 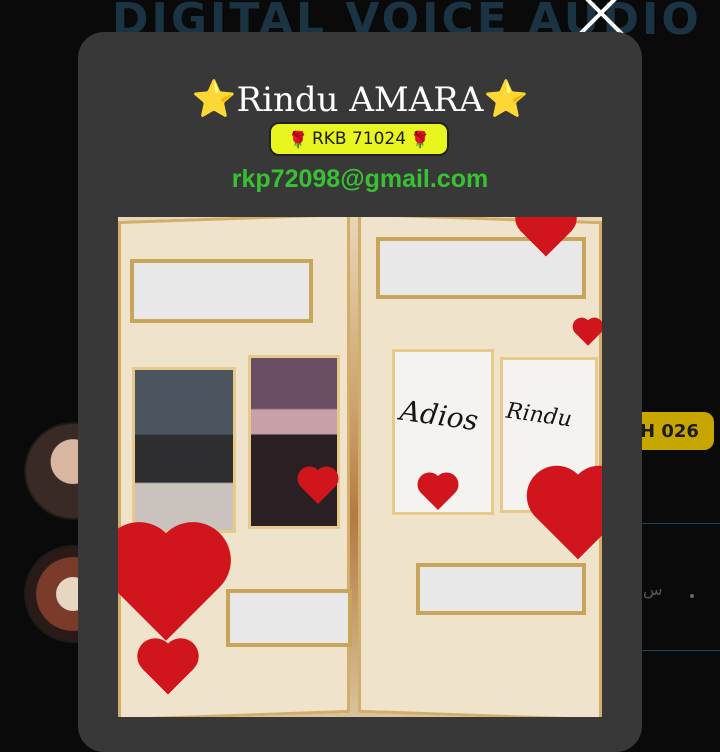 I want to click on profile-email: rkp72098@gmail.com, so click(x=360, y=179).